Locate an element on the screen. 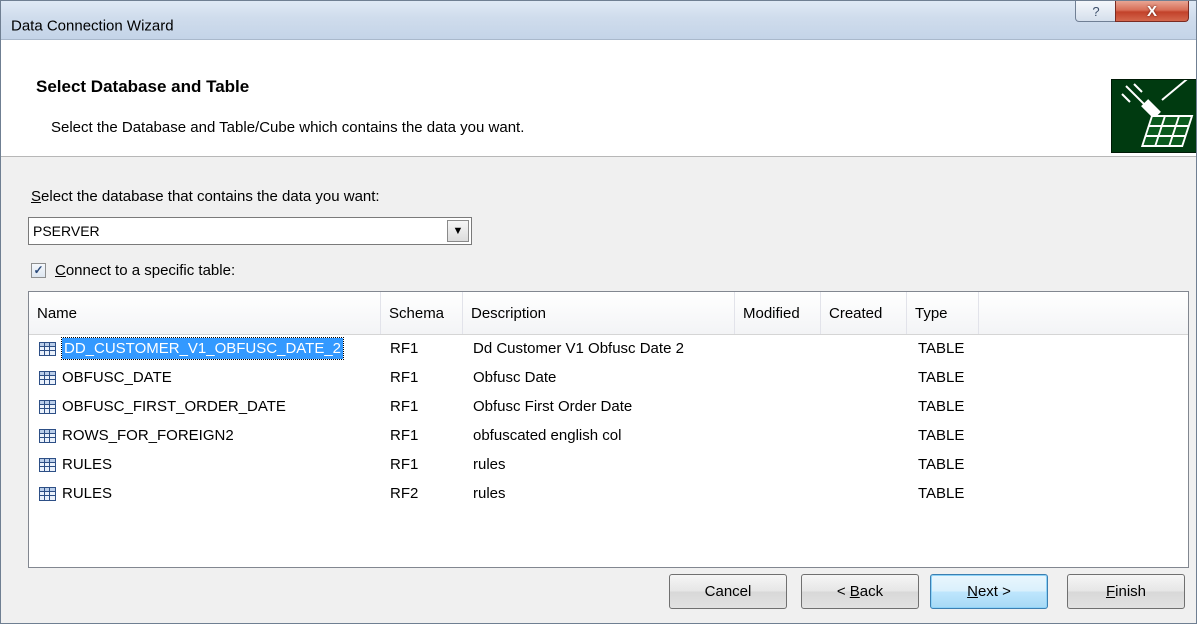 Image resolution: width=1197 pixels, height=624 pixels. back-label-prefix: < is located at coordinates (843, 591).